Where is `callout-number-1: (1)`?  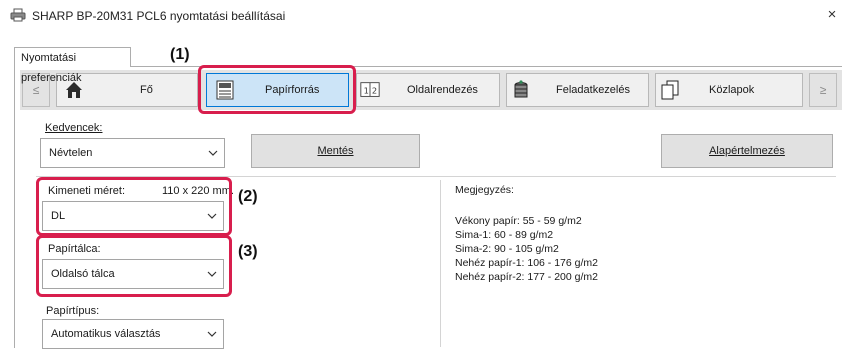 callout-number-1: (1) is located at coordinates (180, 54).